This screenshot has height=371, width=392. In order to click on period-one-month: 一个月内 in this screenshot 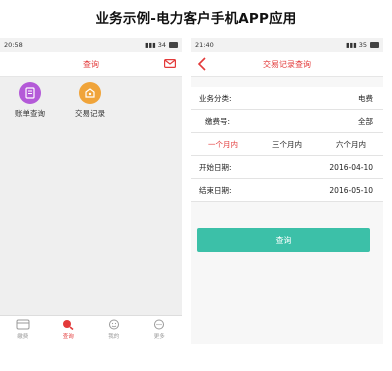, I will do `click(223, 144)`.